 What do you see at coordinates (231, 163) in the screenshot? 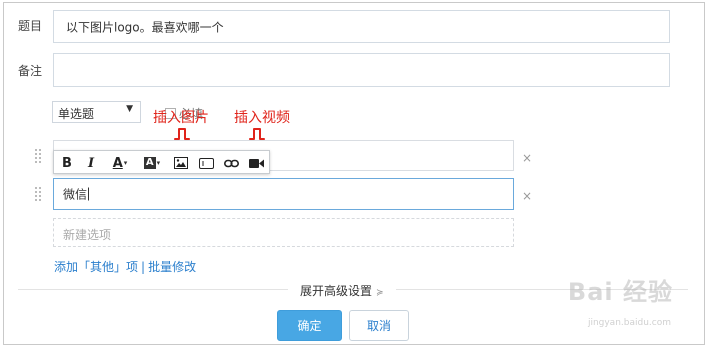
I see `link-icon` at bounding box center [231, 163].